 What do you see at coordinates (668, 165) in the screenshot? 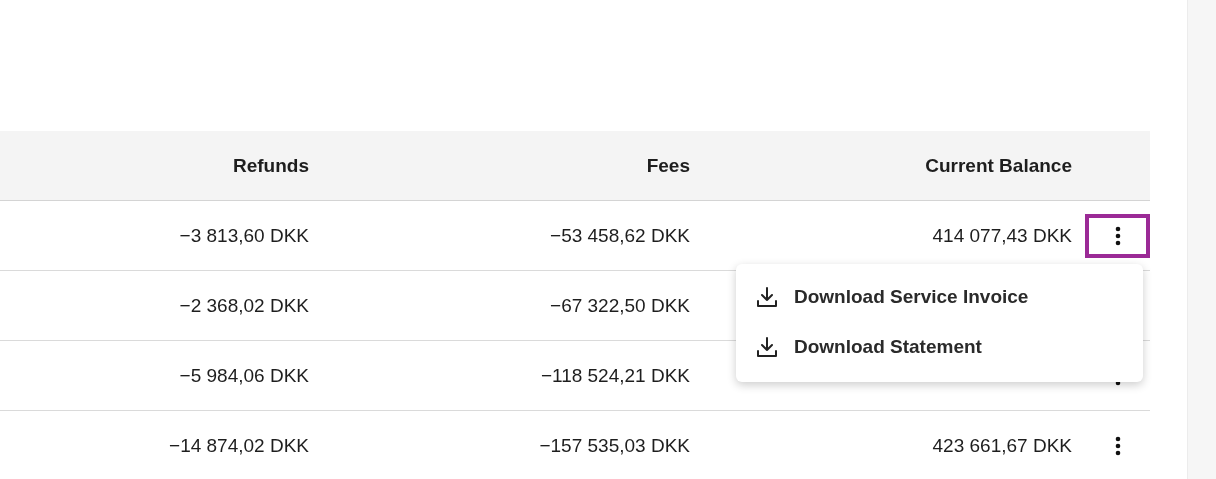
I see `column-header: Fees` at bounding box center [668, 165].